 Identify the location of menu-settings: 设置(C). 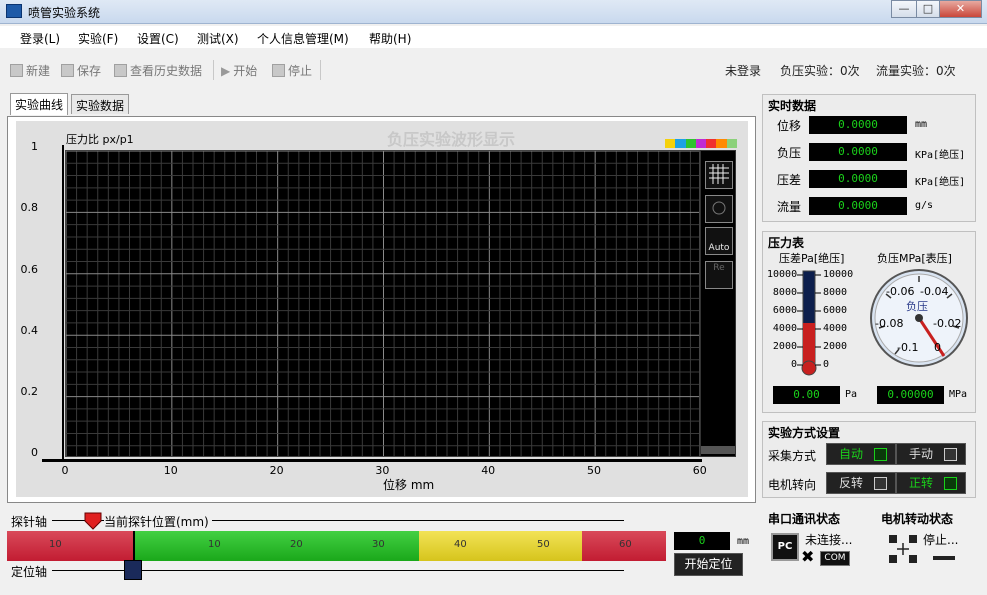
(158, 38).